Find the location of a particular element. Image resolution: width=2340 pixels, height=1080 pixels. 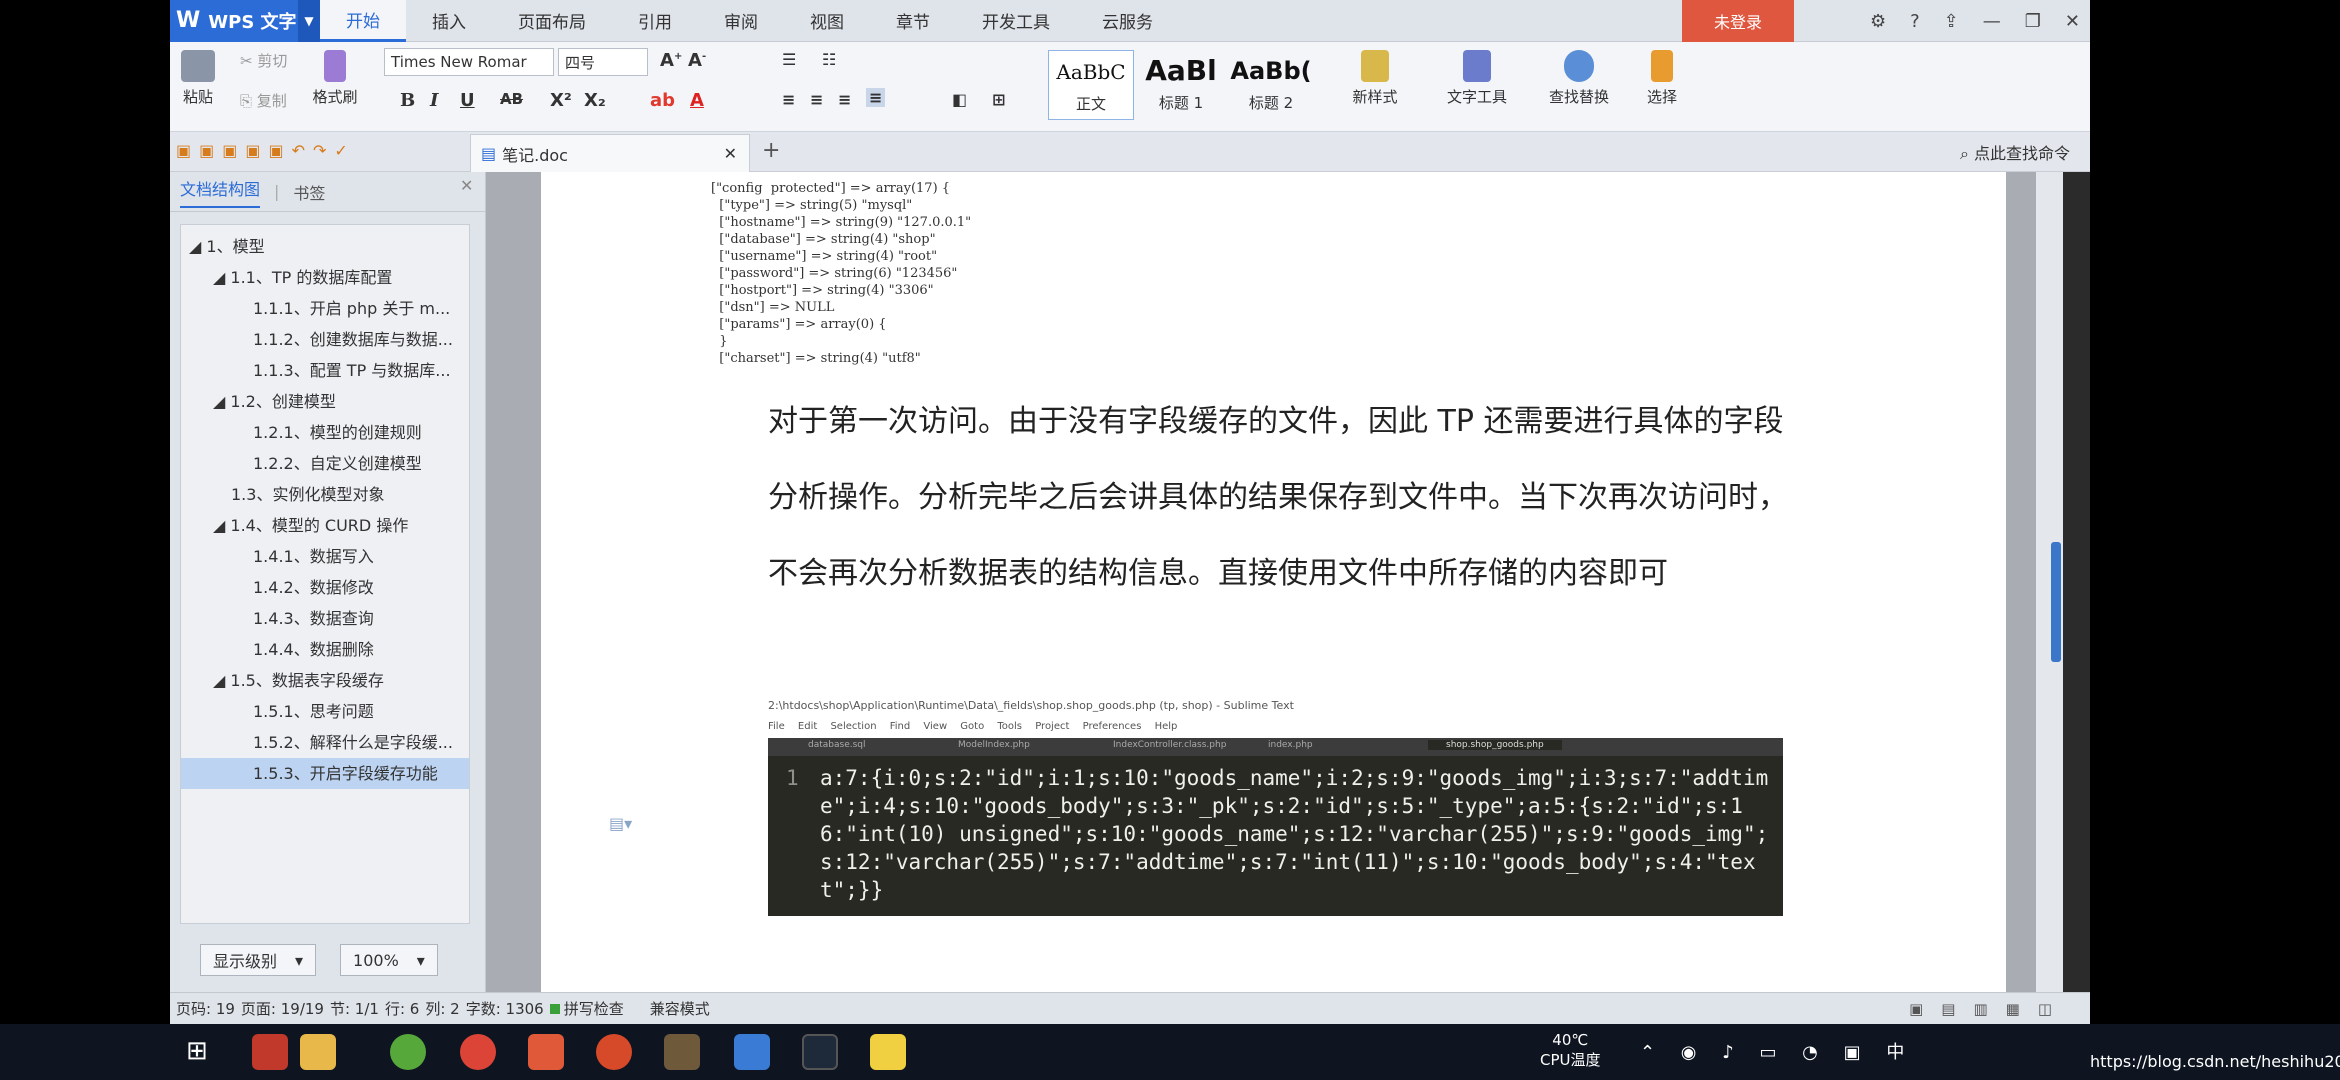

close-icon: ✕ is located at coordinates (2072, 21).